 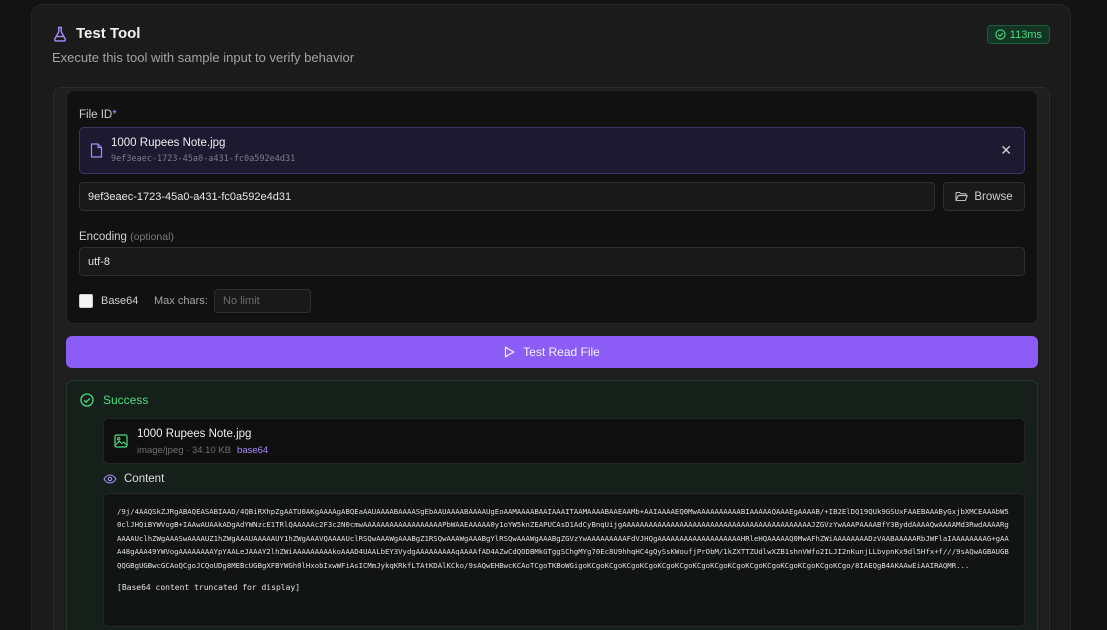 What do you see at coordinates (209, 588) in the screenshot?
I see `truncated-note: [Base64 content truncated for display]` at bounding box center [209, 588].